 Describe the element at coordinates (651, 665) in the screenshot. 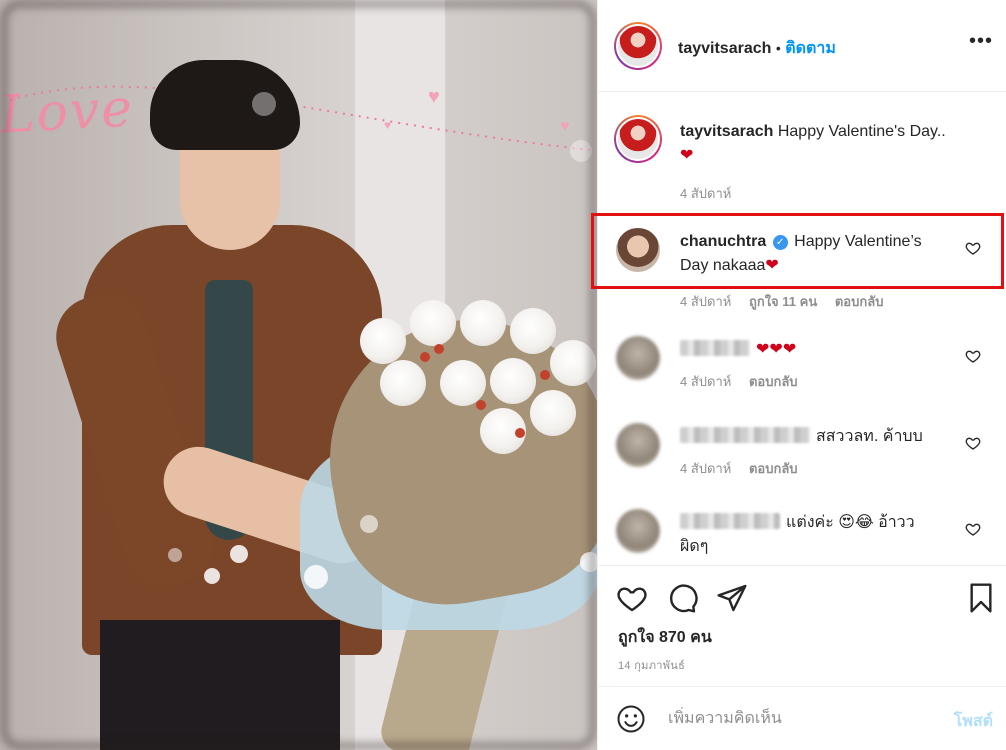

I see `post-date: 14 กุมภาพันธ์` at that location.